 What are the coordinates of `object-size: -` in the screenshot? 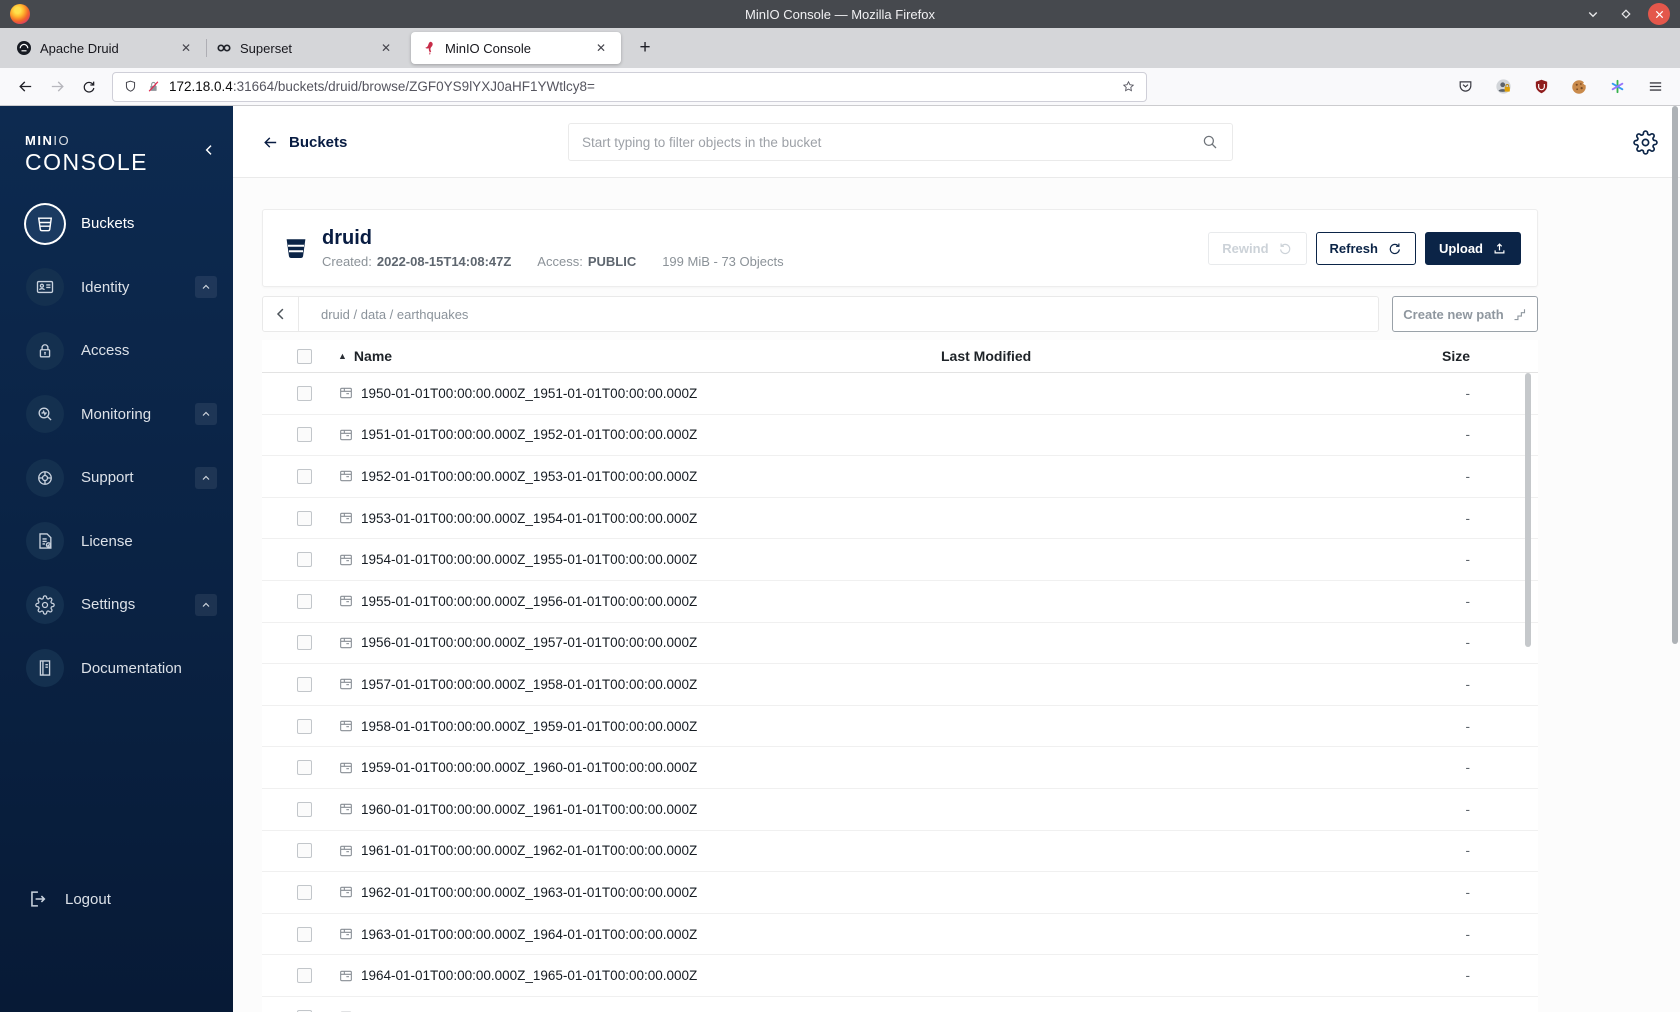 It's located at (1468, 476).